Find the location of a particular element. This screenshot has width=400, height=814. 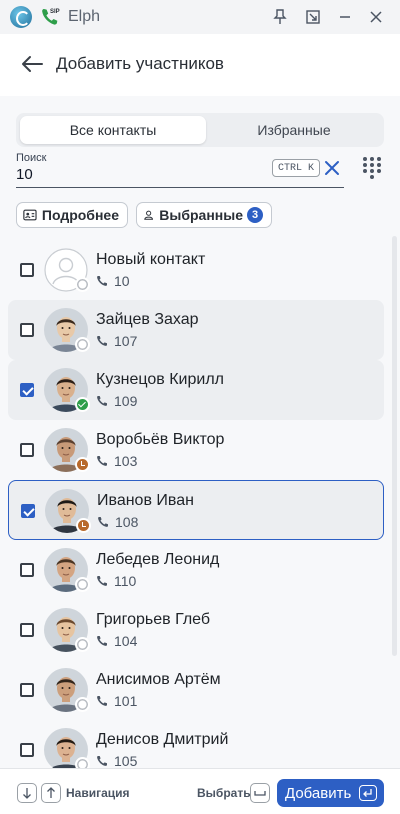

contact-extension: 10 is located at coordinates (113, 281).